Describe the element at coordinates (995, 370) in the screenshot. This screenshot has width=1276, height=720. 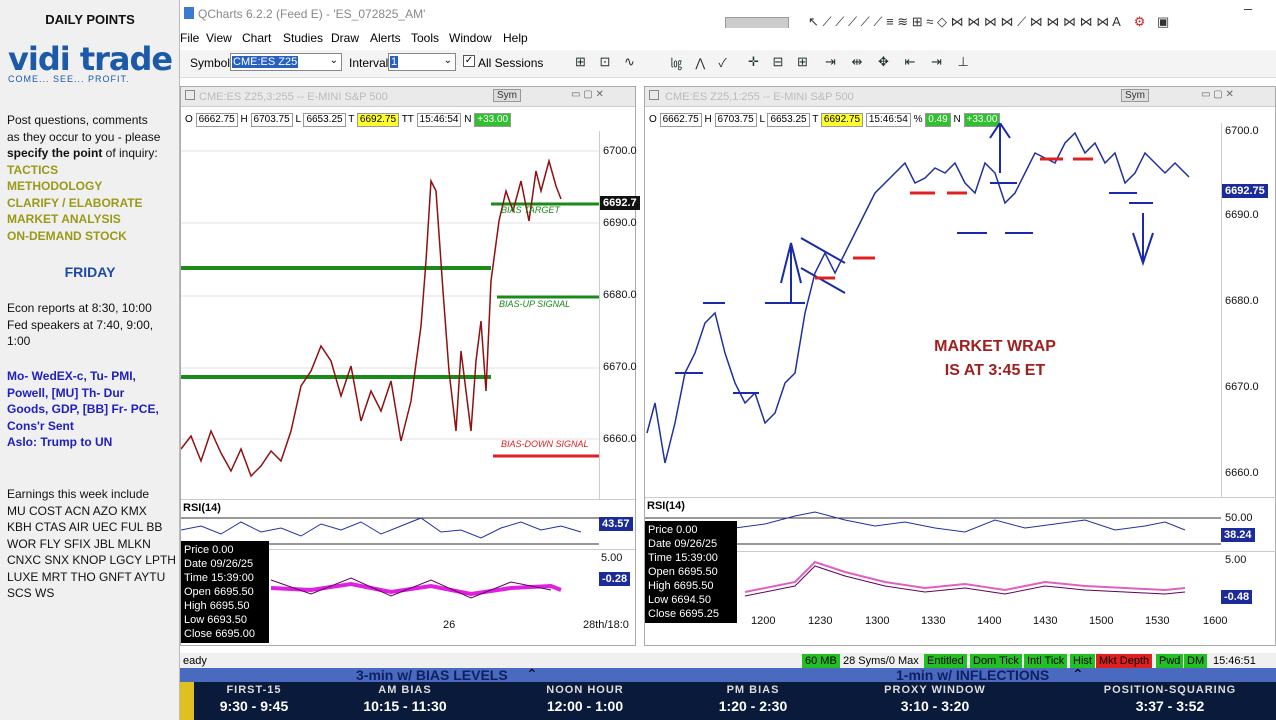
I see `market-wrap-line-2: IS AT 3:45 ET` at that location.